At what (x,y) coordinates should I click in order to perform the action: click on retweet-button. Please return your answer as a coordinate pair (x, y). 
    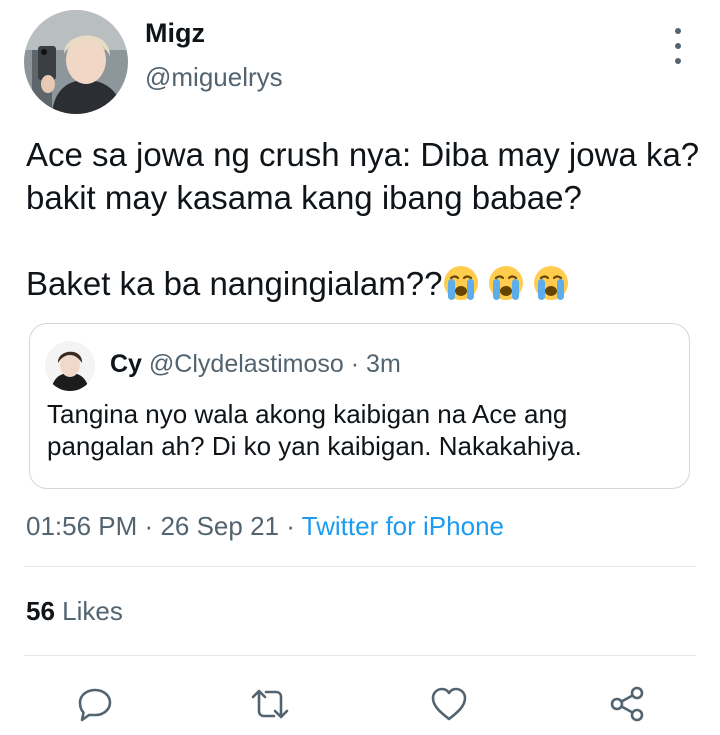
    Looking at the image, I should click on (270, 704).